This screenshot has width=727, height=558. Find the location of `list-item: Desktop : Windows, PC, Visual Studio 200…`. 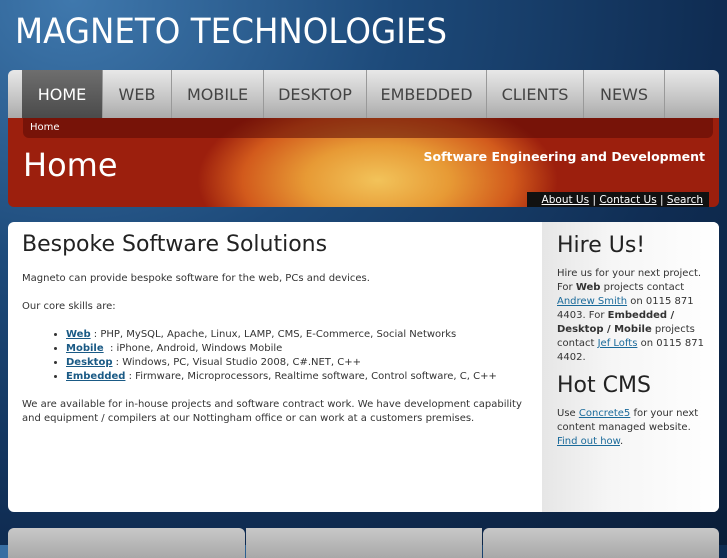

list-item: Desktop : Windows, PC, Visual Studio 200… is located at coordinates (299, 363).